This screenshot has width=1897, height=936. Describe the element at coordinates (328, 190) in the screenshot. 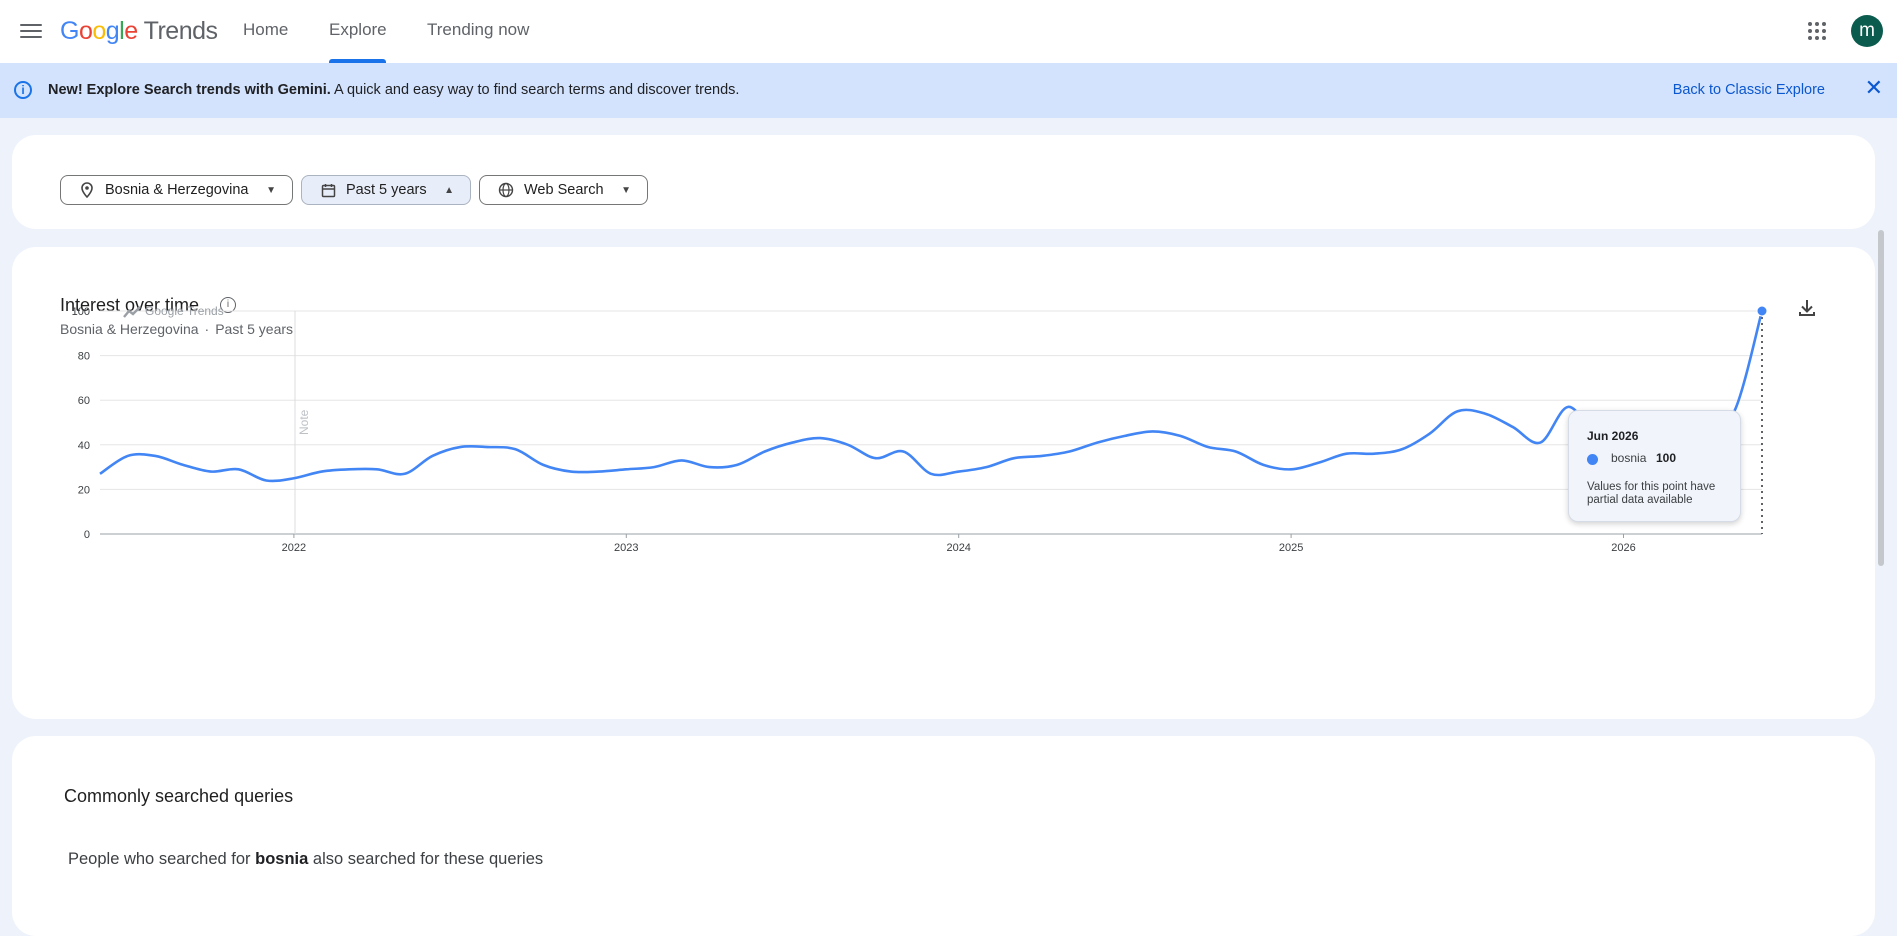

I see `calendar-icon` at that location.